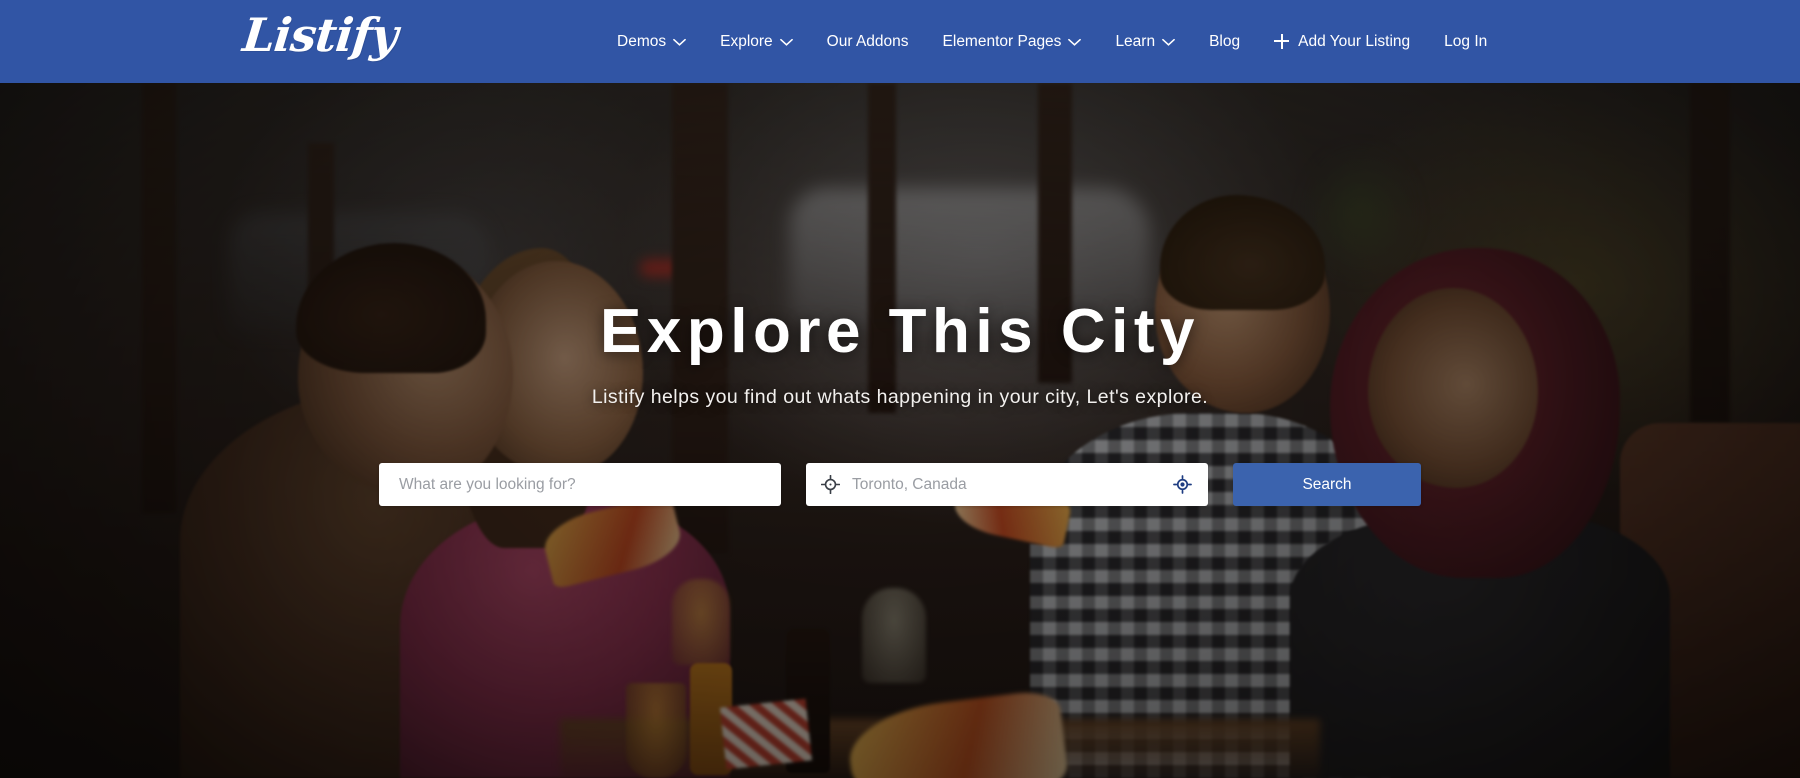 This screenshot has width=1800, height=778. I want to click on my-location-icon, so click(1182, 484).